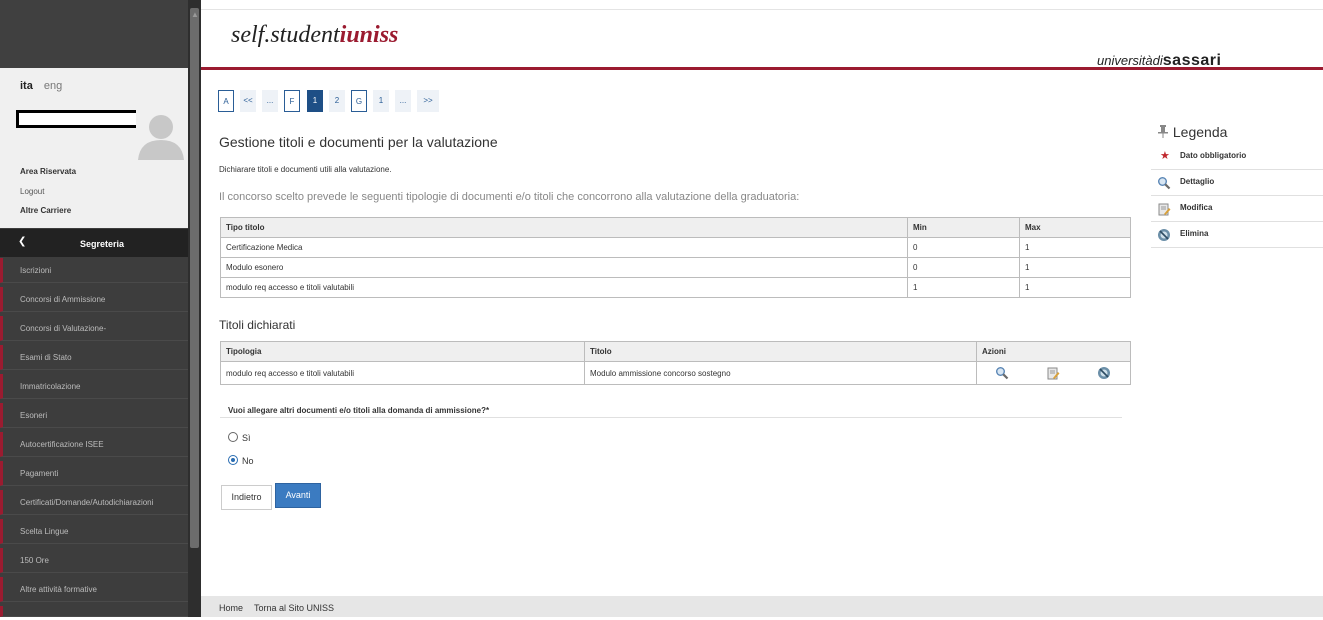 Image resolution: width=1323 pixels, height=620 pixels. Describe the element at coordinates (963, 247) in the screenshot. I see `cell-min: 0` at that location.